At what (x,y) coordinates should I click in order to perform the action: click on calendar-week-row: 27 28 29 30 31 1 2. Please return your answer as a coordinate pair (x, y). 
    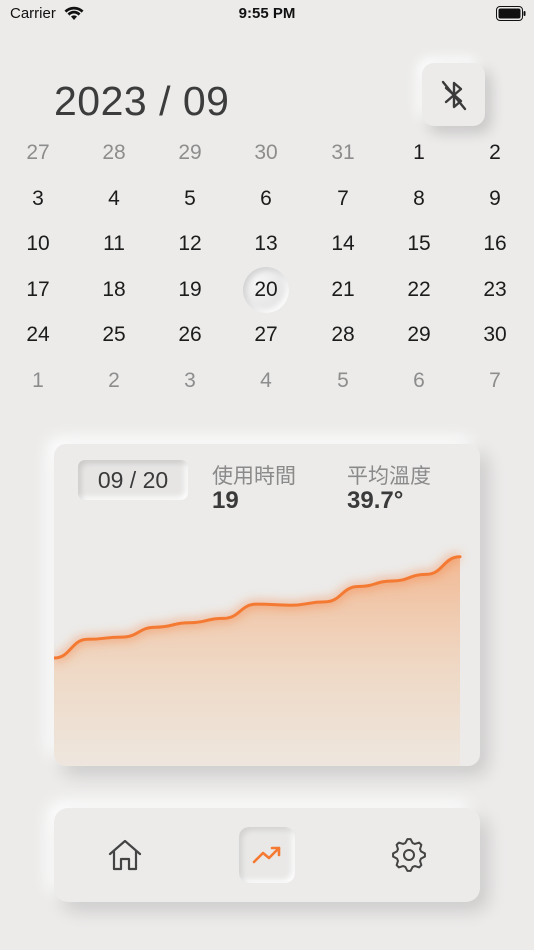
    Looking at the image, I should click on (267, 153).